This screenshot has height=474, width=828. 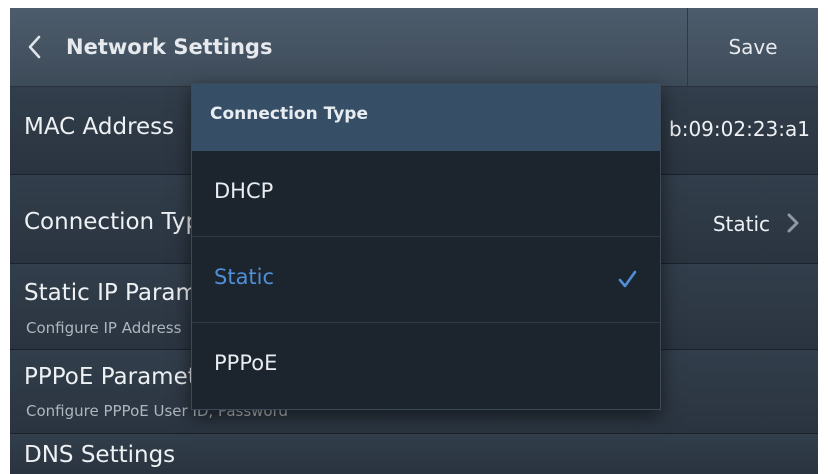 I want to click on chevron-right-icon, so click(x=793, y=223).